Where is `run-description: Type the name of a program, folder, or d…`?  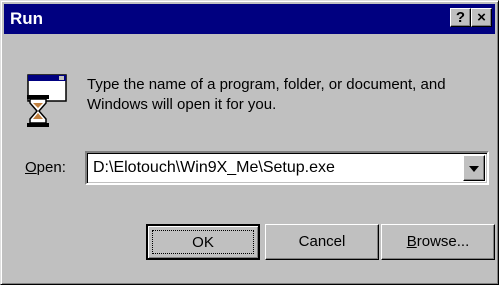
run-description: Type the name of a program, folder, or d… is located at coordinates (266, 94).